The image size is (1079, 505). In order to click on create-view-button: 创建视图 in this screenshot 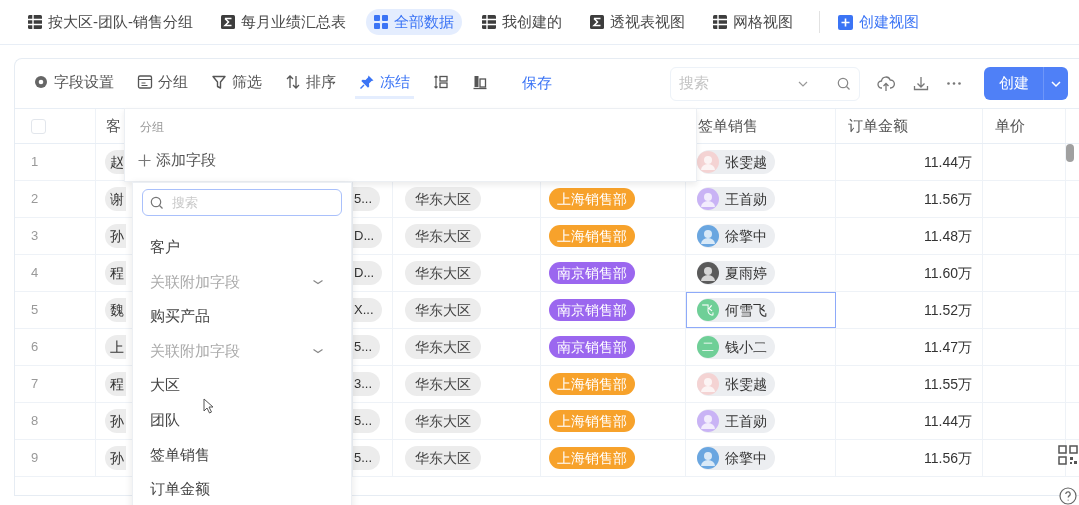, I will do `click(878, 22)`.